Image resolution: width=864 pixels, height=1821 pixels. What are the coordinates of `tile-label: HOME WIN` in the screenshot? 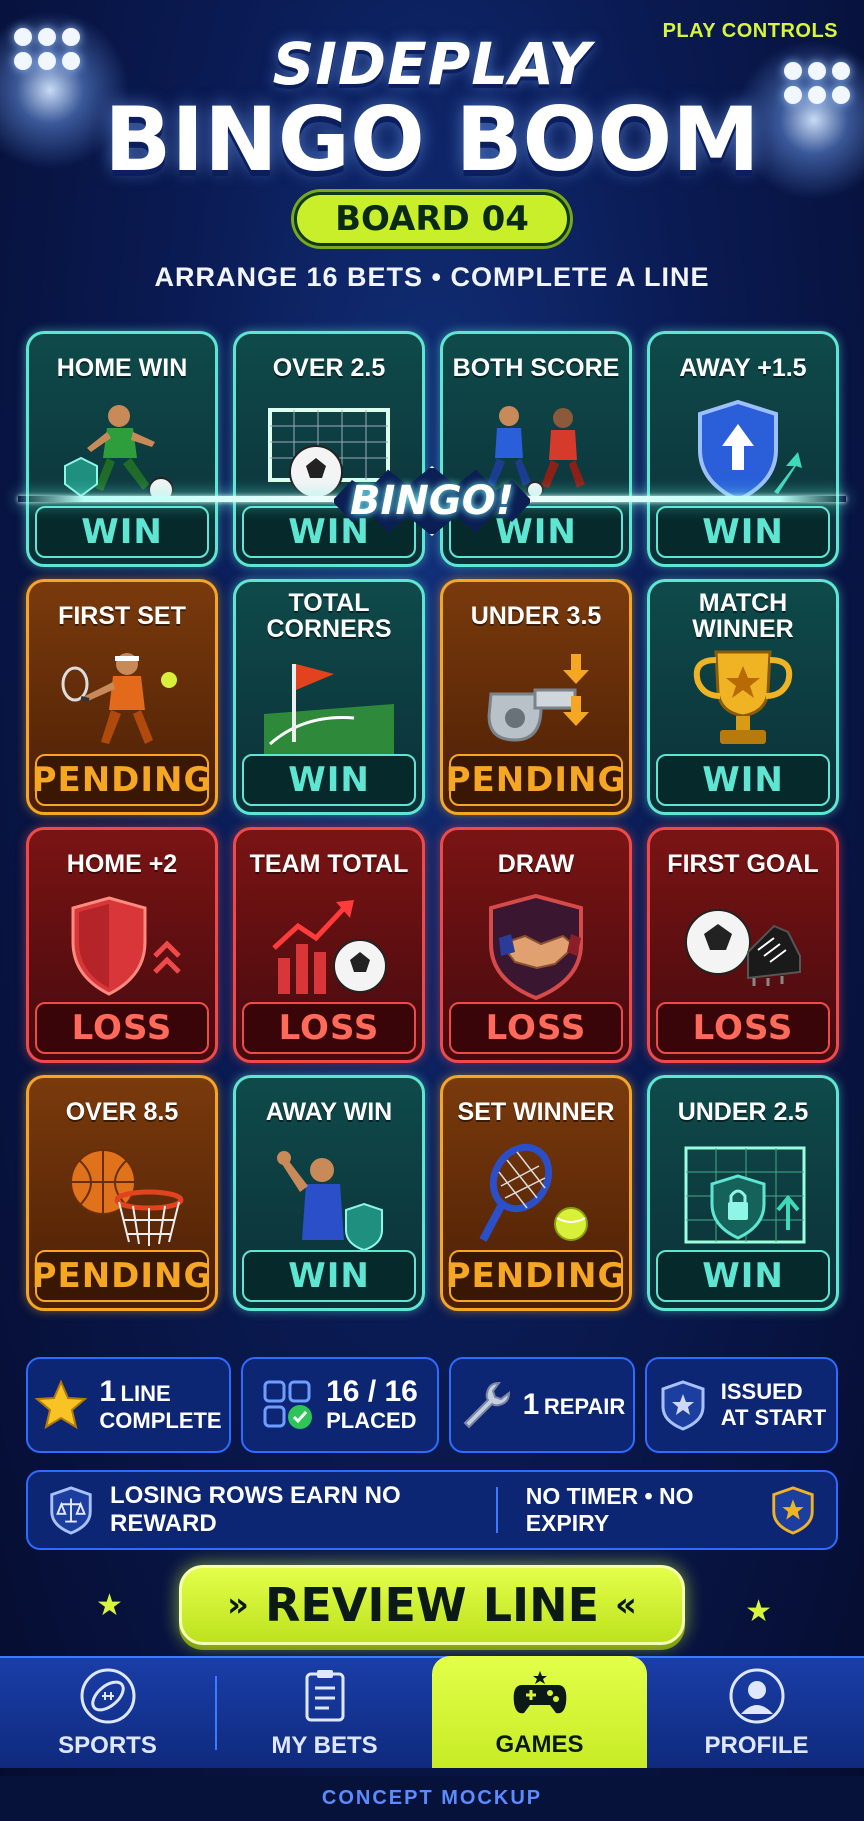 It's located at (122, 368).